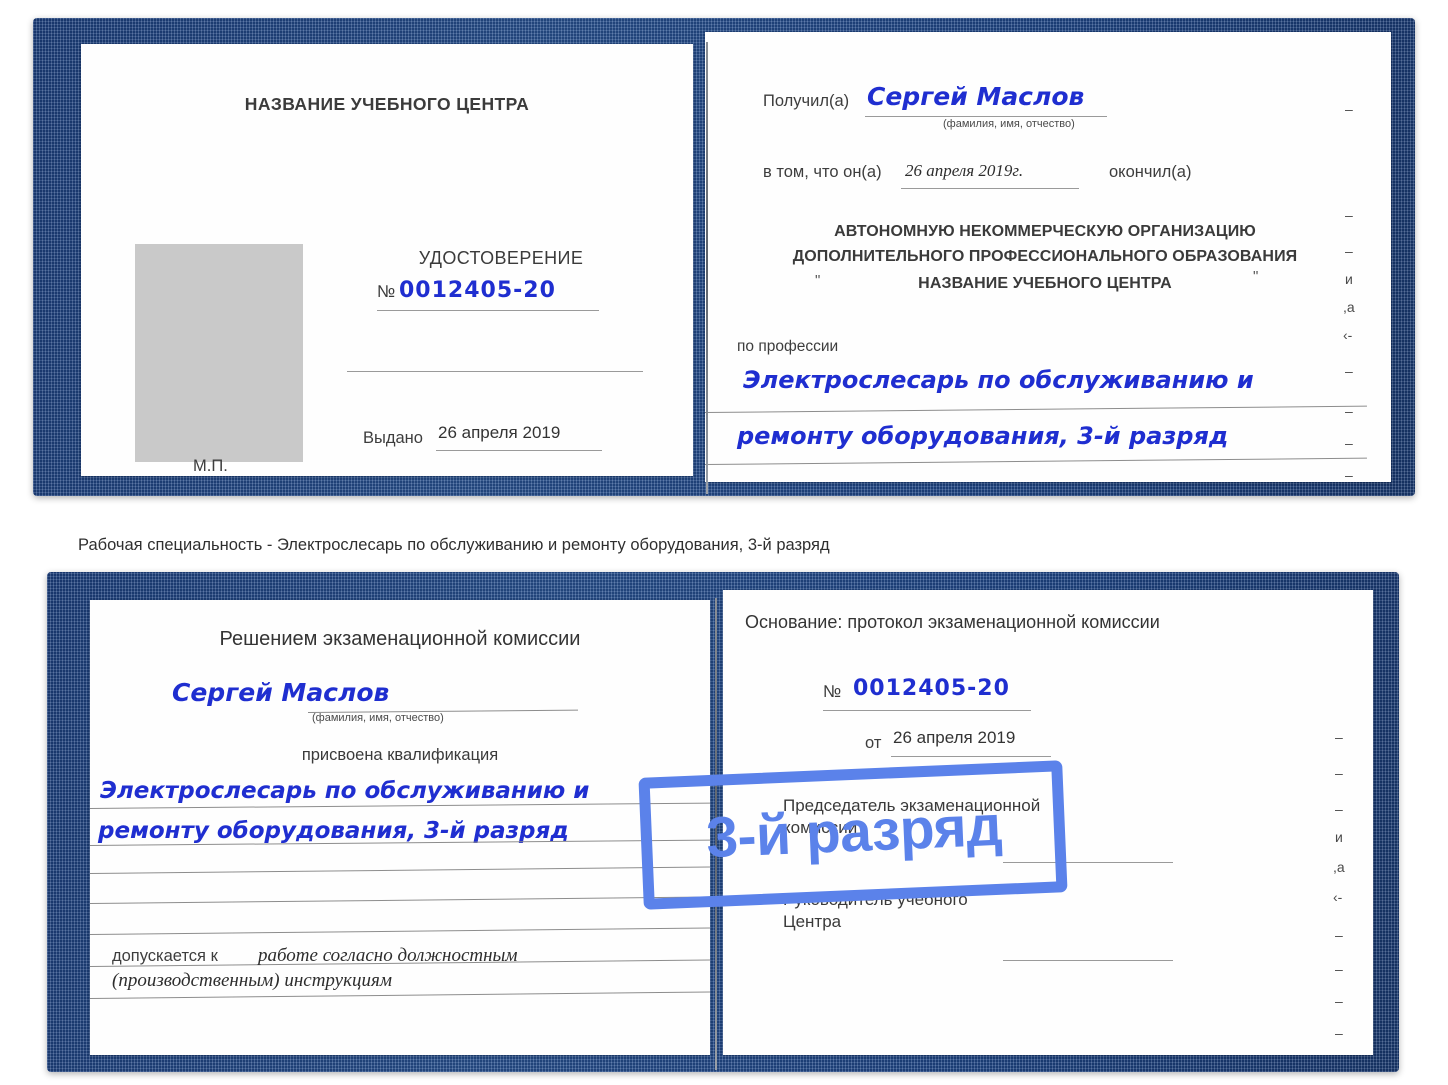 The height and width of the screenshot is (1085, 1448). I want to click on recipient-name: Сергей Маслов, so click(976, 96).